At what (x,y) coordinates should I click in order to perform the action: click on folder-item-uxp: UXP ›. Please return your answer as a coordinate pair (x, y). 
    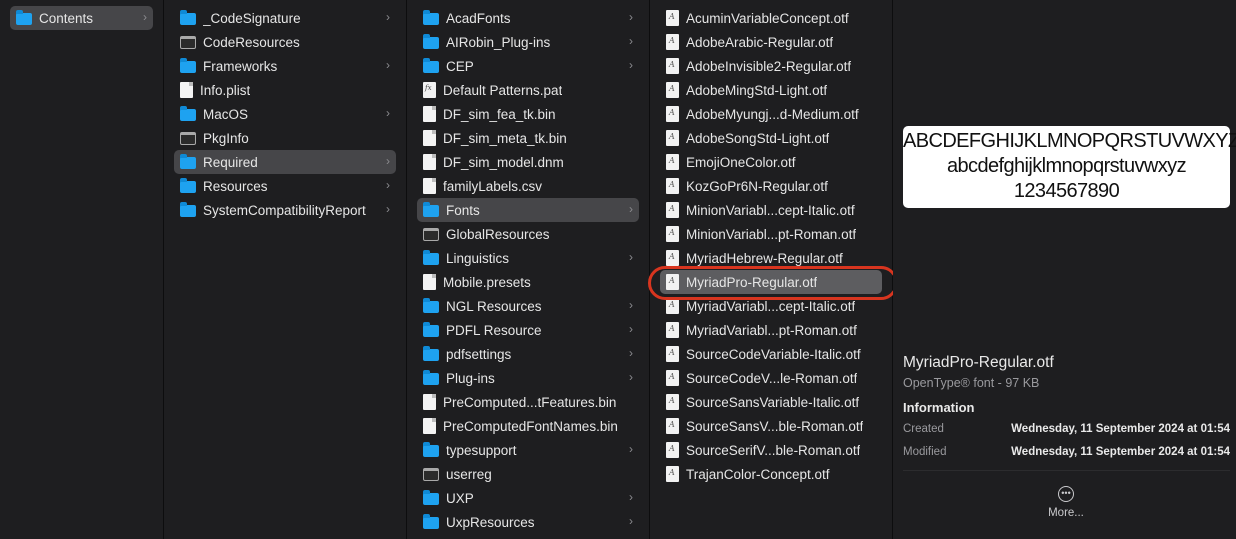
    Looking at the image, I should click on (528, 498).